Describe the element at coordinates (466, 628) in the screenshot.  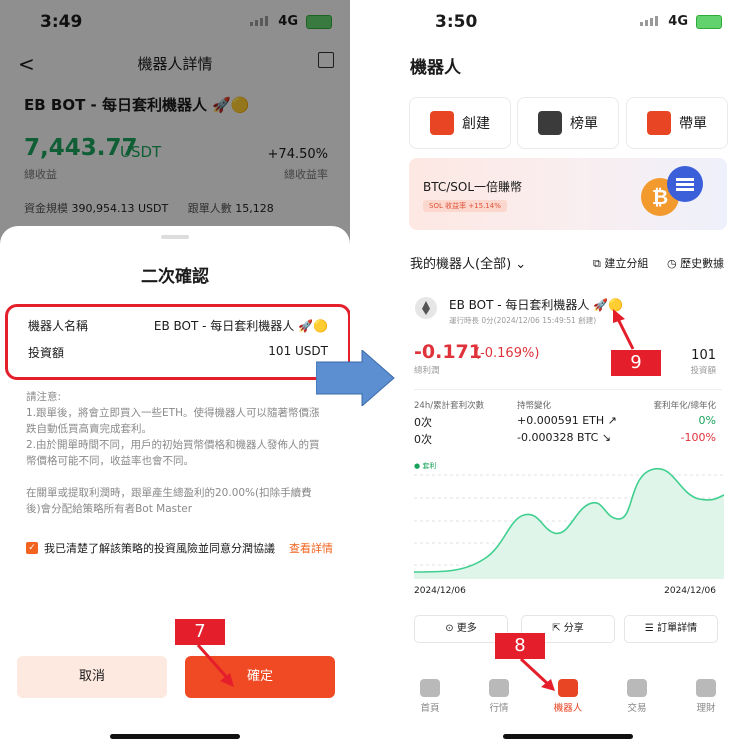
I see `more-label: 更多` at that location.